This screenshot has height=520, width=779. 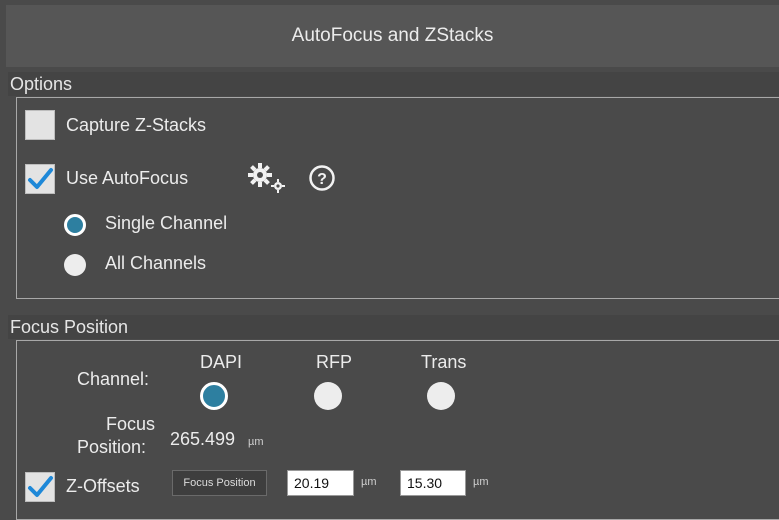 I want to click on channel-label: Channel:, so click(x=113, y=379).